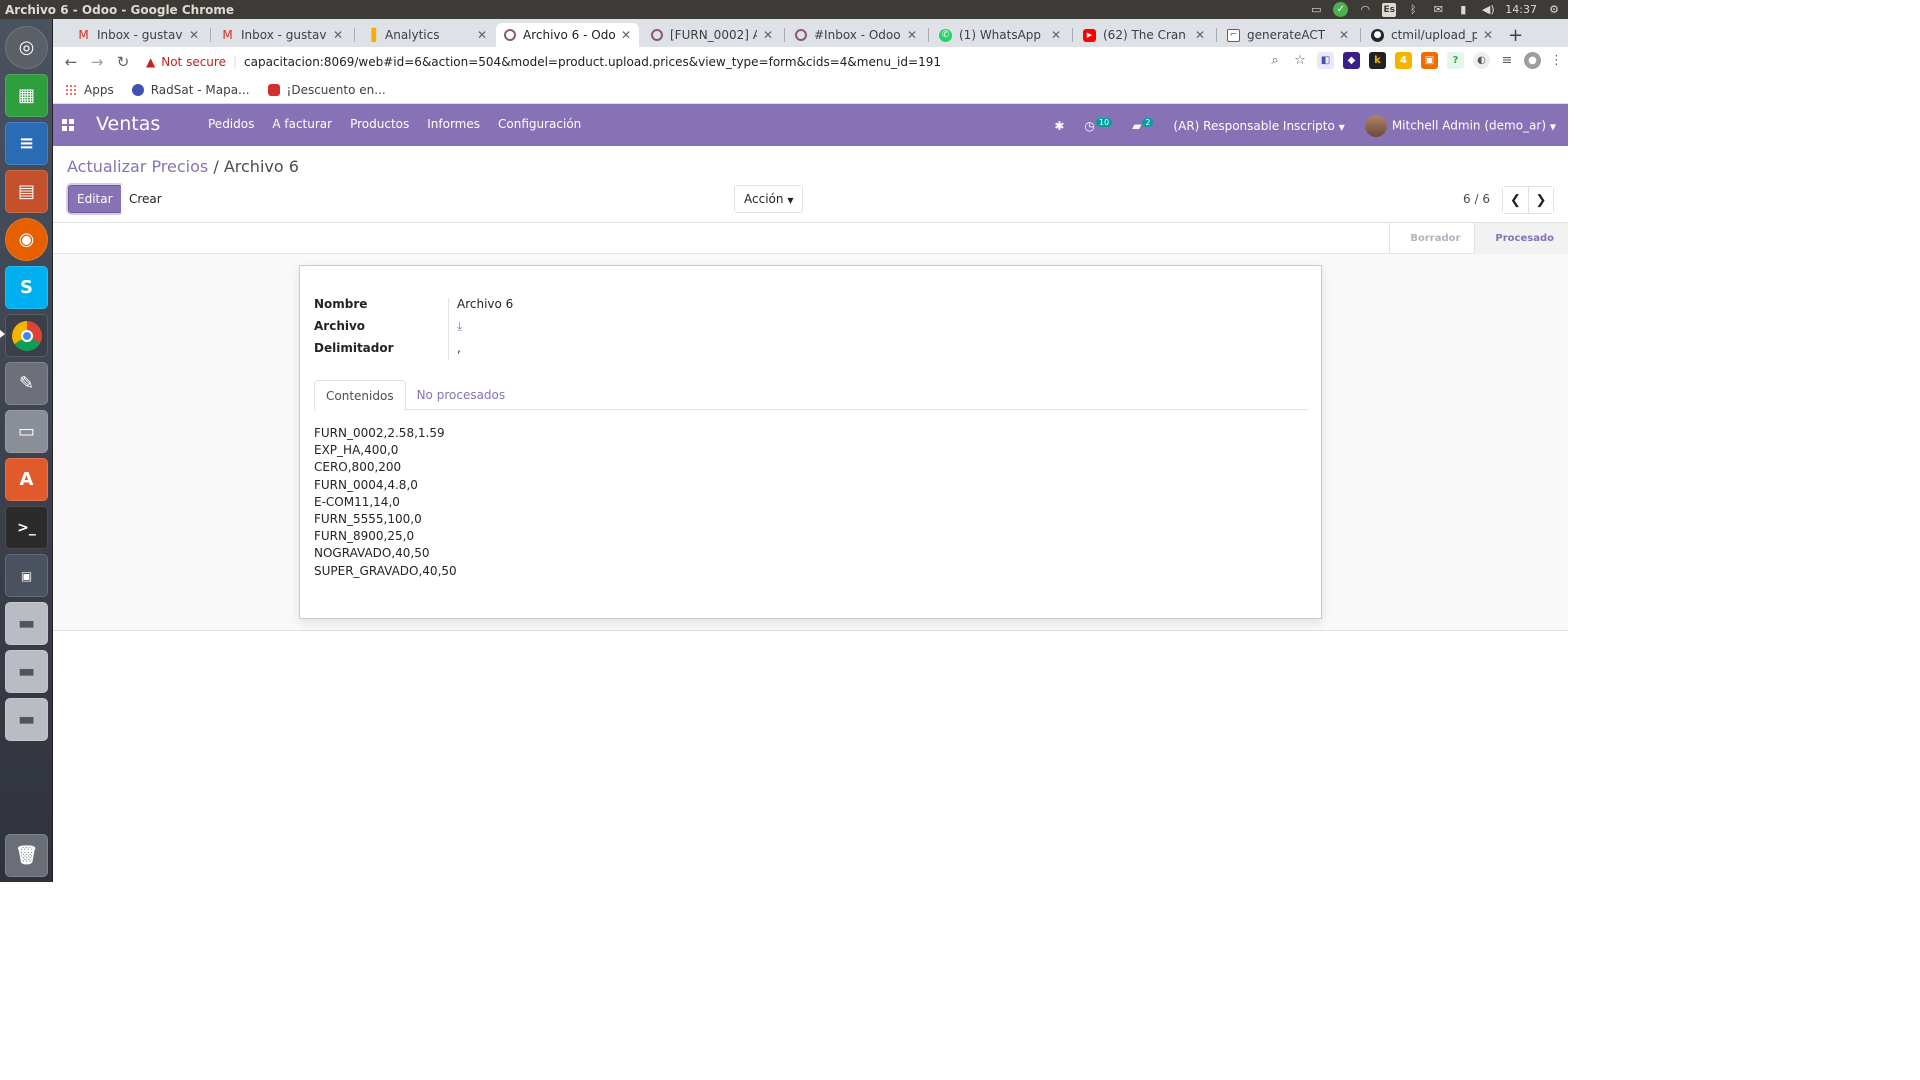 The image size is (1920, 1080). What do you see at coordinates (1460, 126) in the screenshot?
I see `user-menu: Mitchell Admin (demo_ar) ▼` at bounding box center [1460, 126].